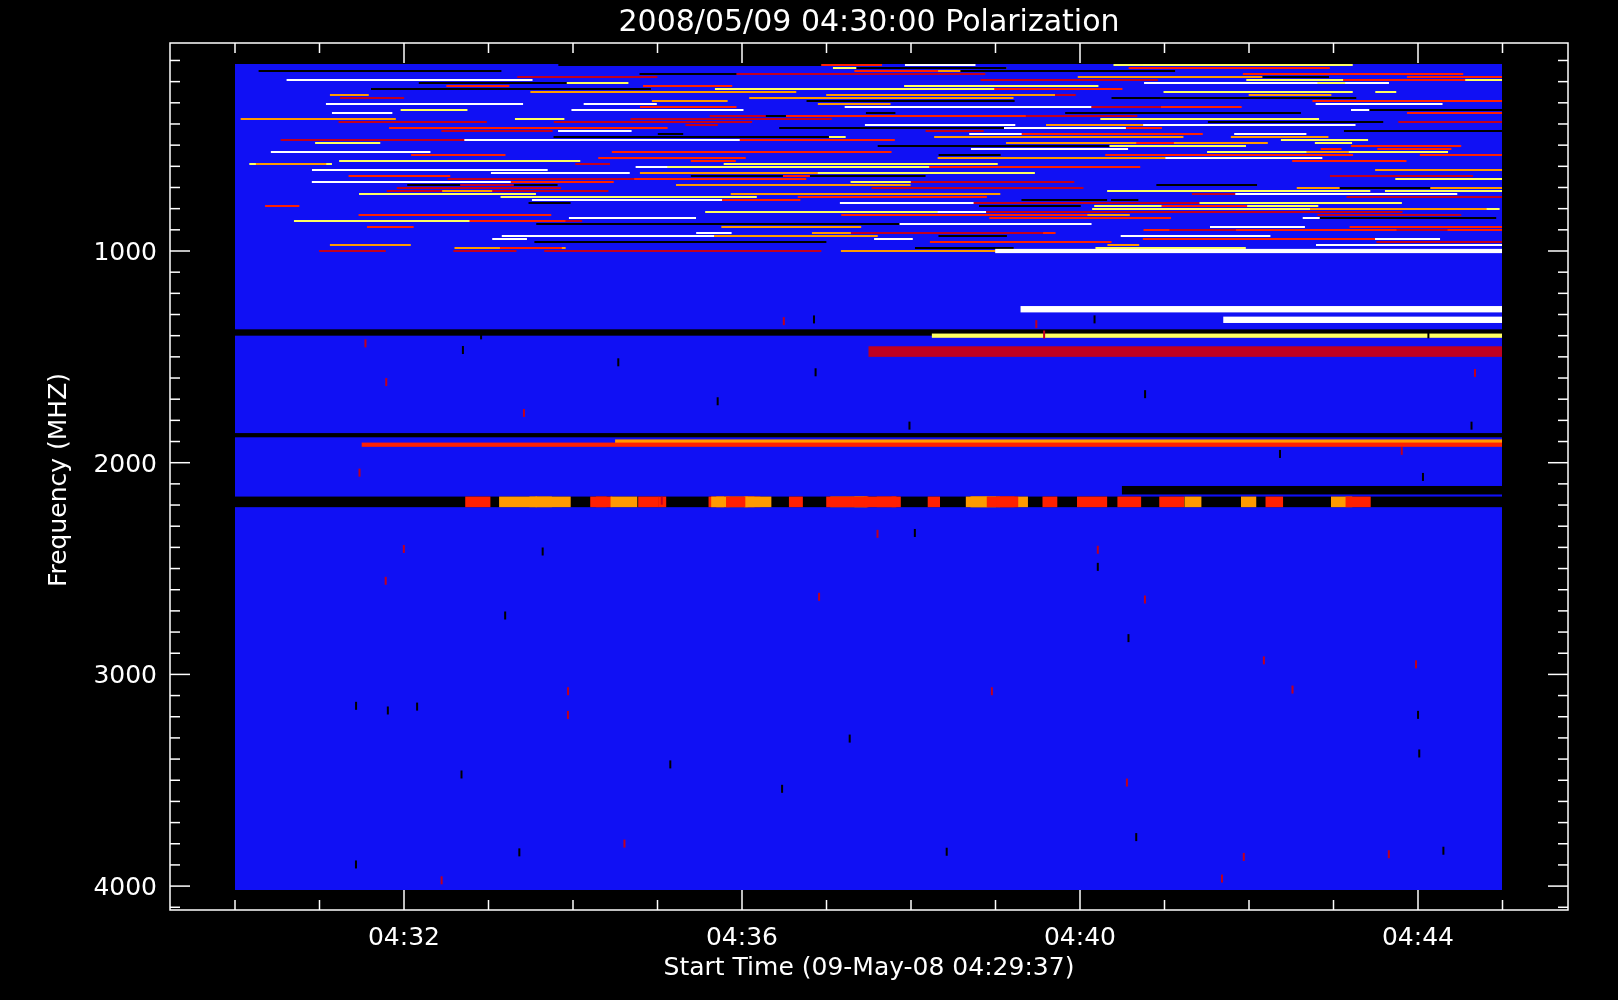 This screenshot has width=1618, height=1000. What do you see at coordinates (1080, 936) in the screenshot?
I see `x-tick-label: 04:40` at bounding box center [1080, 936].